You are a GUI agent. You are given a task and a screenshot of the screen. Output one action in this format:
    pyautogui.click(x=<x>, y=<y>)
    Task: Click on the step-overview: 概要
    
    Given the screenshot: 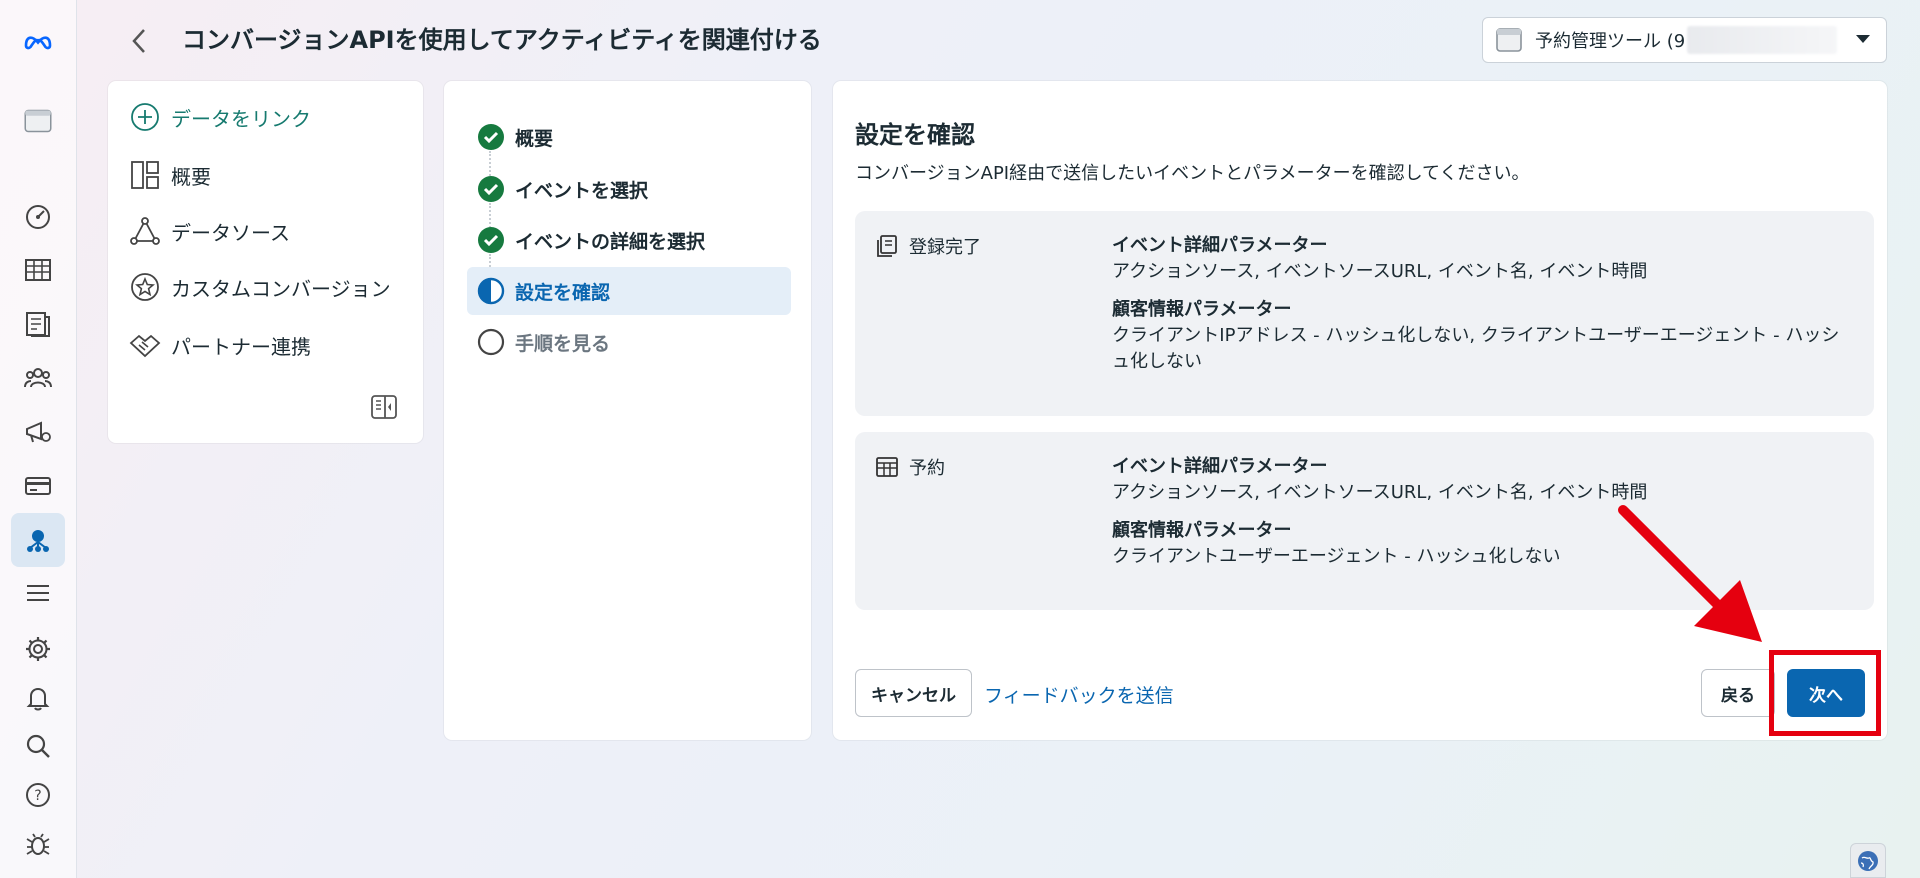 What is the action you would take?
    pyautogui.click(x=629, y=137)
    